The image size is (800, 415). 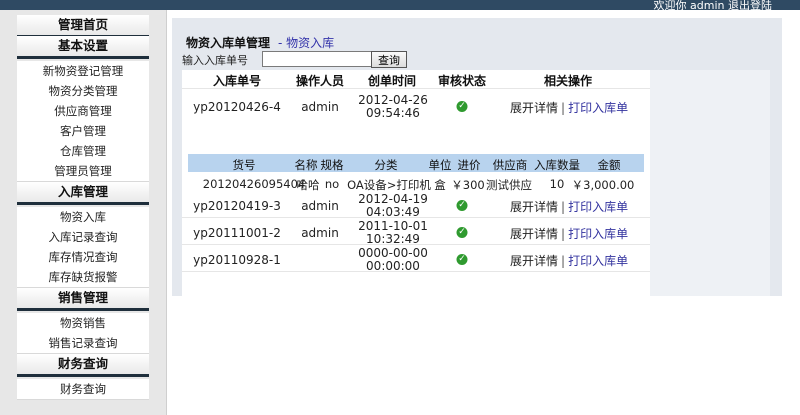 What do you see at coordinates (237, 81) in the screenshot?
I see `col-header-inbound-id: 入库单号` at bounding box center [237, 81].